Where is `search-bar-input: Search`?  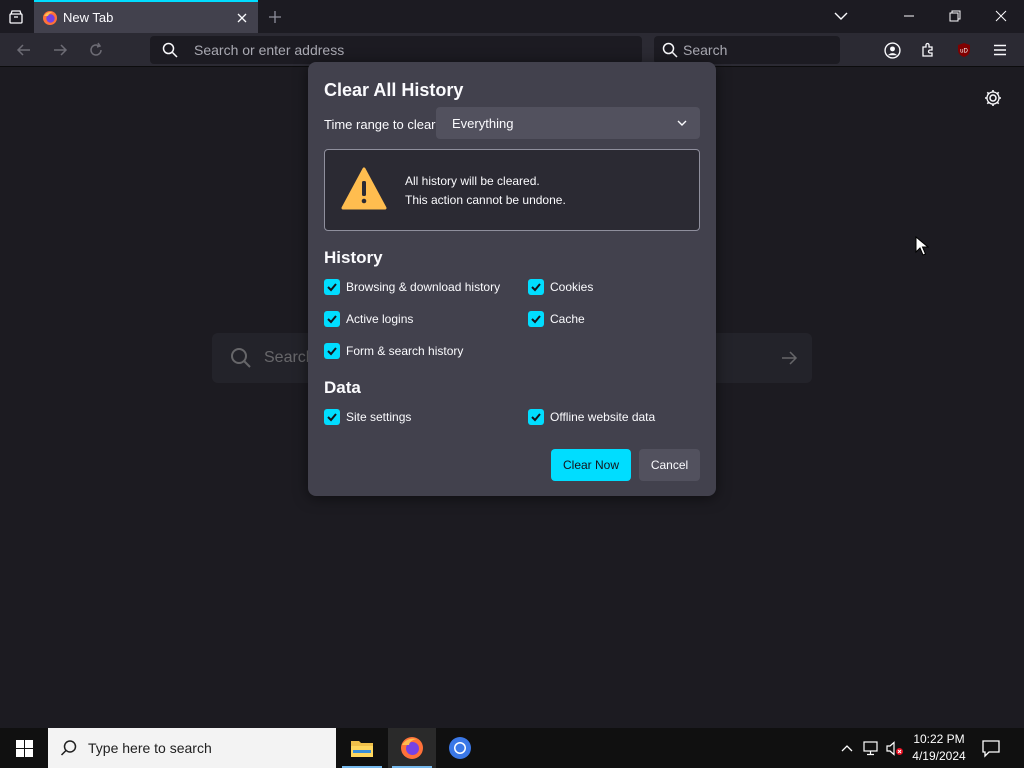
search-bar-input: Search is located at coordinates (705, 50).